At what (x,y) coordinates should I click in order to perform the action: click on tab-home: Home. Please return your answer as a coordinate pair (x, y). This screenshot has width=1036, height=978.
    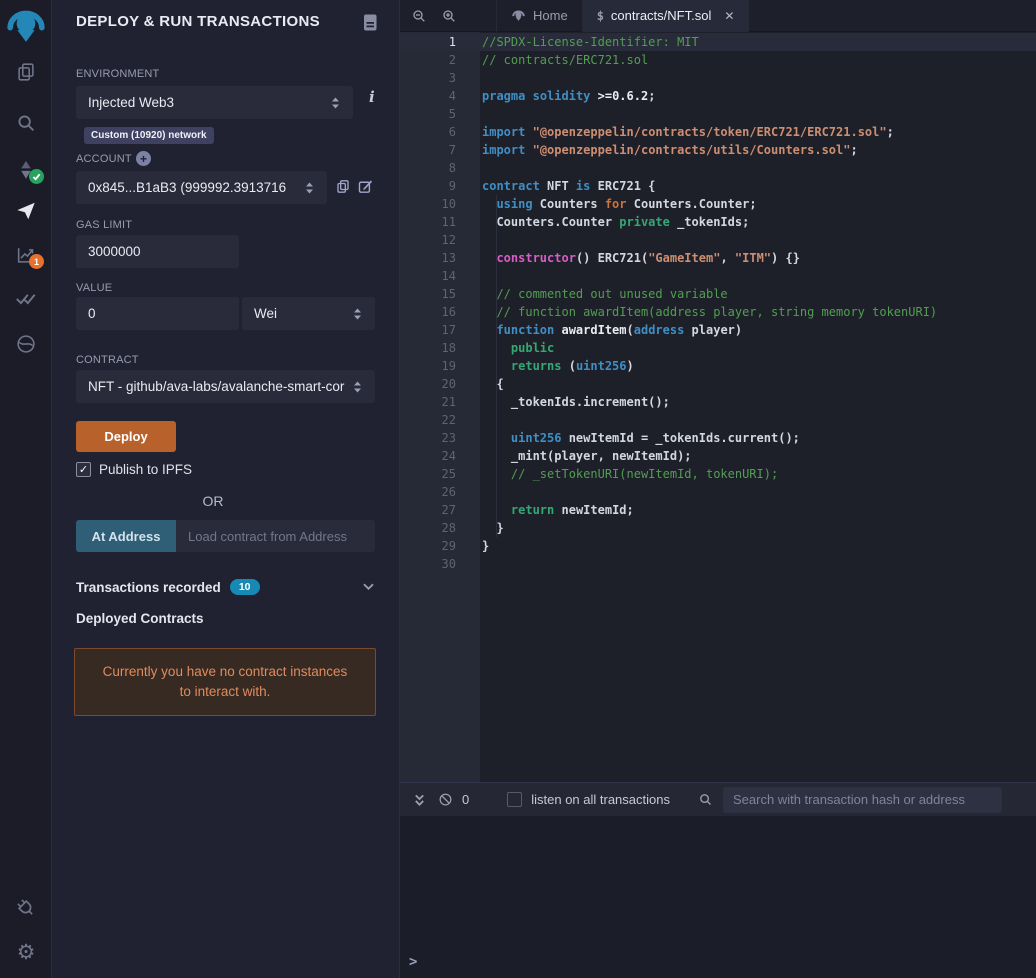
    Looking at the image, I should click on (539, 16).